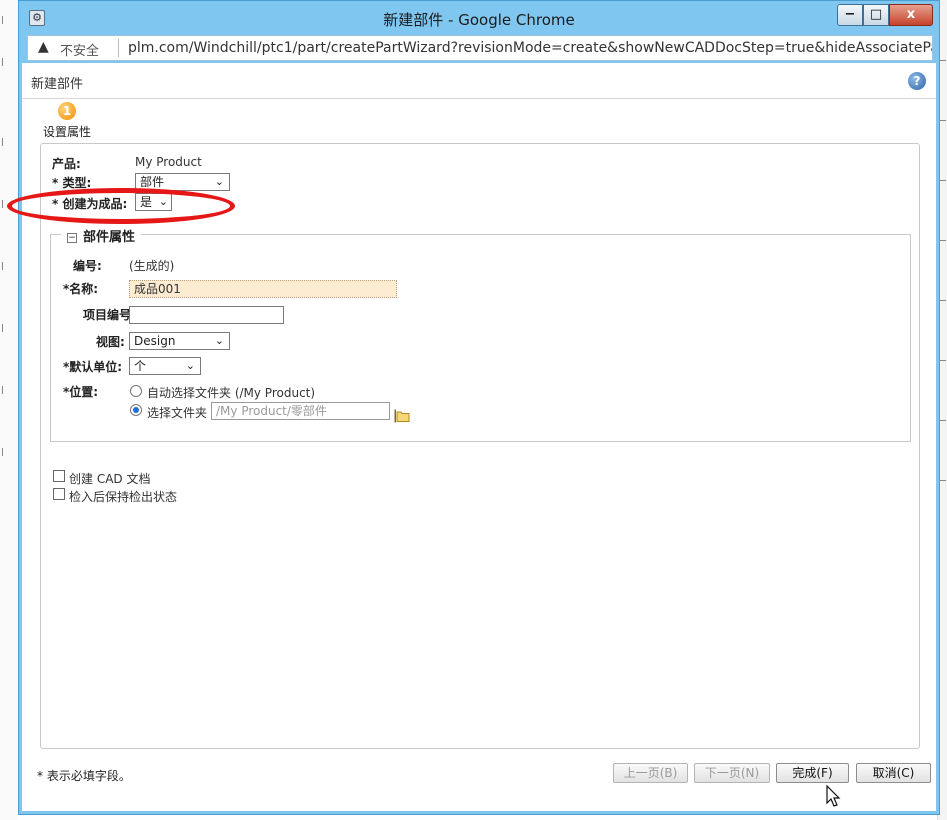  What do you see at coordinates (179, 341) in the screenshot?
I see `view-select: Design ⌄` at bounding box center [179, 341].